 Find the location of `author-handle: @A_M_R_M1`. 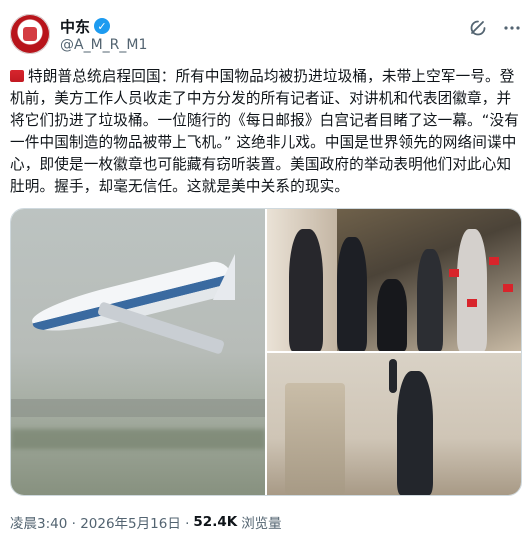

author-handle: @A_M_R_M1 is located at coordinates (103, 45).